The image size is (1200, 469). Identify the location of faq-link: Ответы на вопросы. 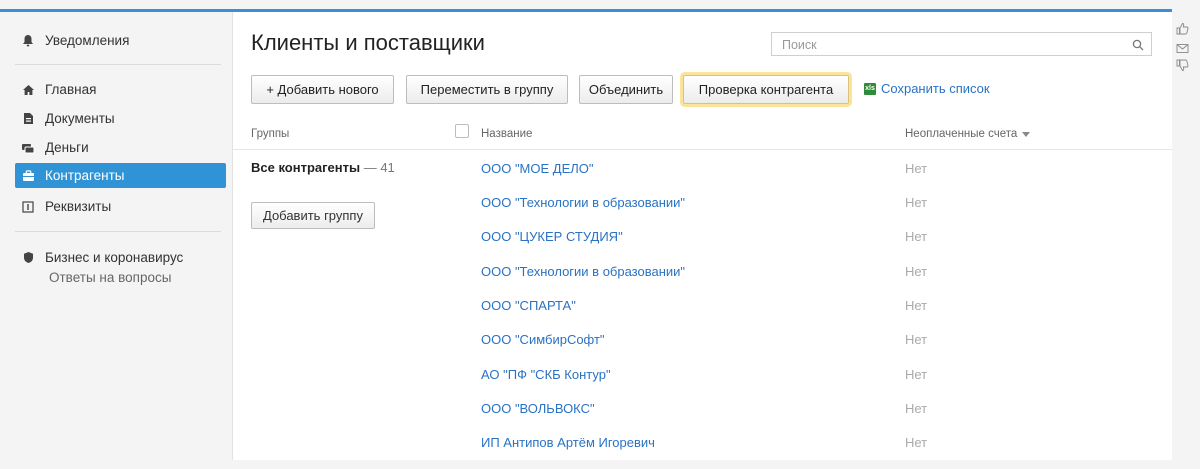
(110, 277).